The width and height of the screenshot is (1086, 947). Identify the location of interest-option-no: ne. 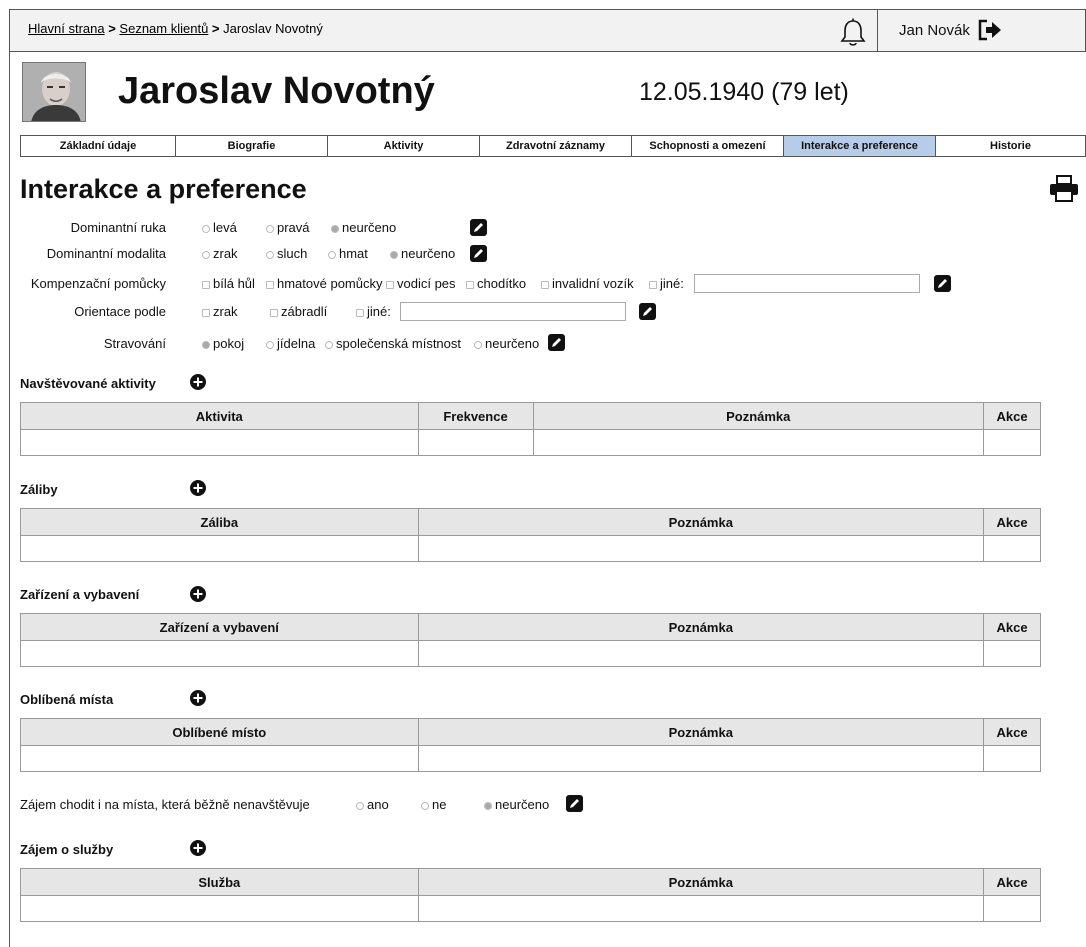
(433, 804).